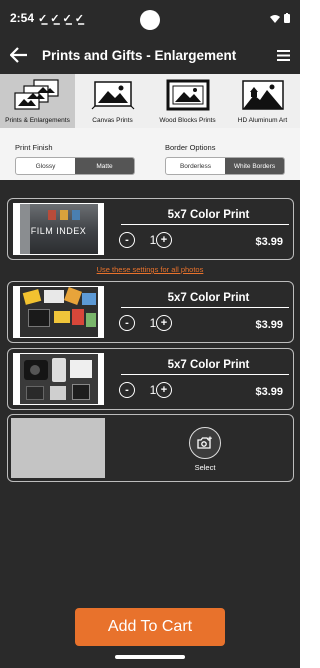 This screenshot has height=668, width=320. What do you see at coordinates (37, 120) in the screenshot?
I see `tab-label: Prints & Enlargements` at bounding box center [37, 120].